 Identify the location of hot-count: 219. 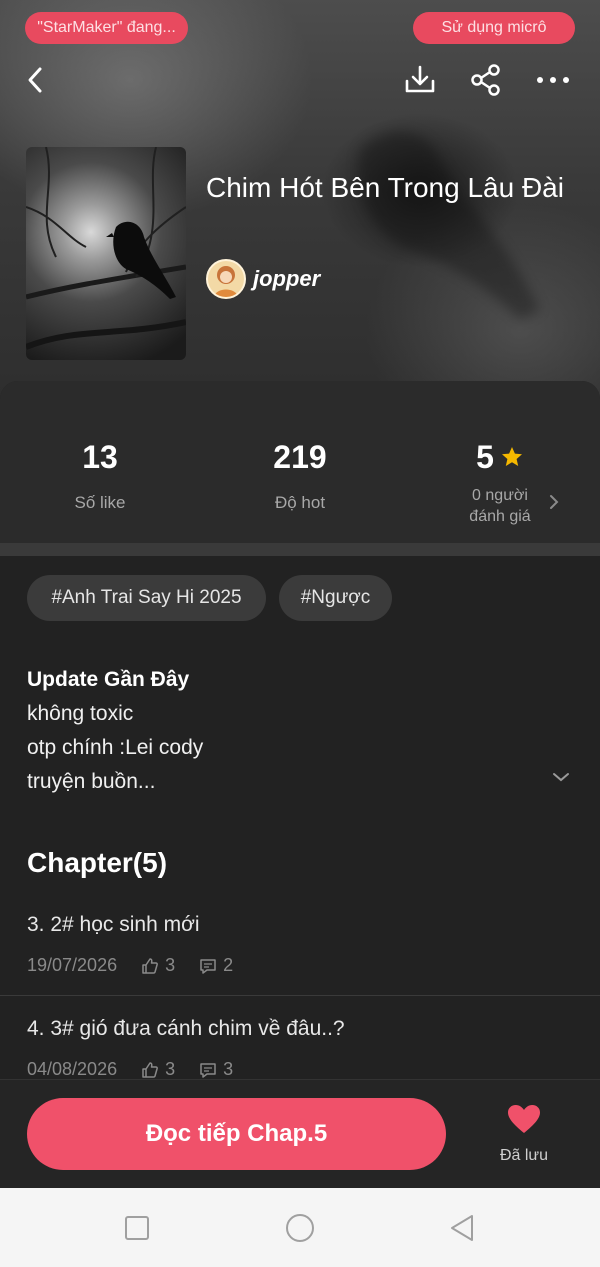
(300, 457).